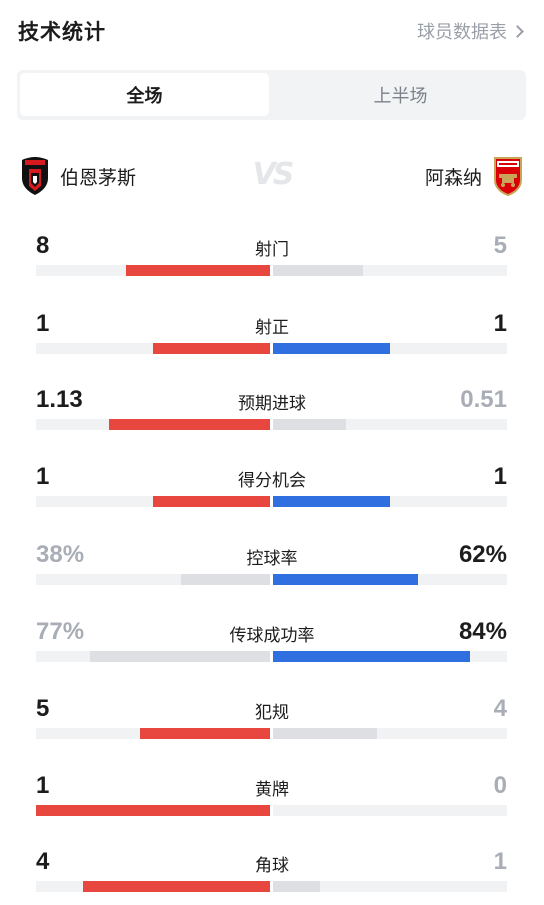 The image size is (544, 905). I want to click on away-team-name: 阿森纳, so click(453, 177).